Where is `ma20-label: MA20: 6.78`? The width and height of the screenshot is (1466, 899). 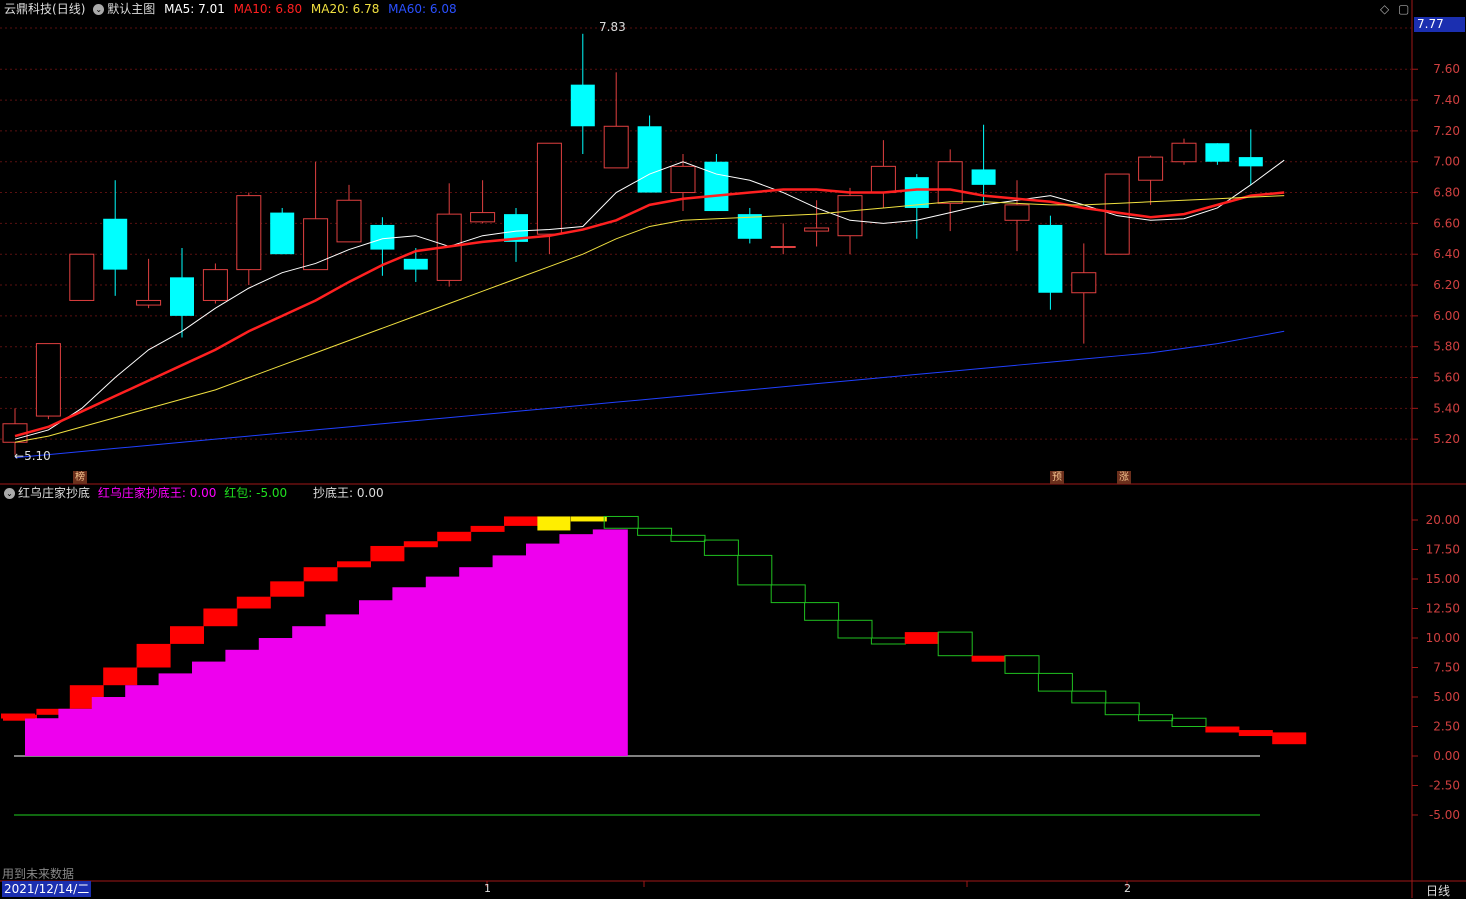 ma20-label: MA20: 6.78 is located at coordinates (345, 9).